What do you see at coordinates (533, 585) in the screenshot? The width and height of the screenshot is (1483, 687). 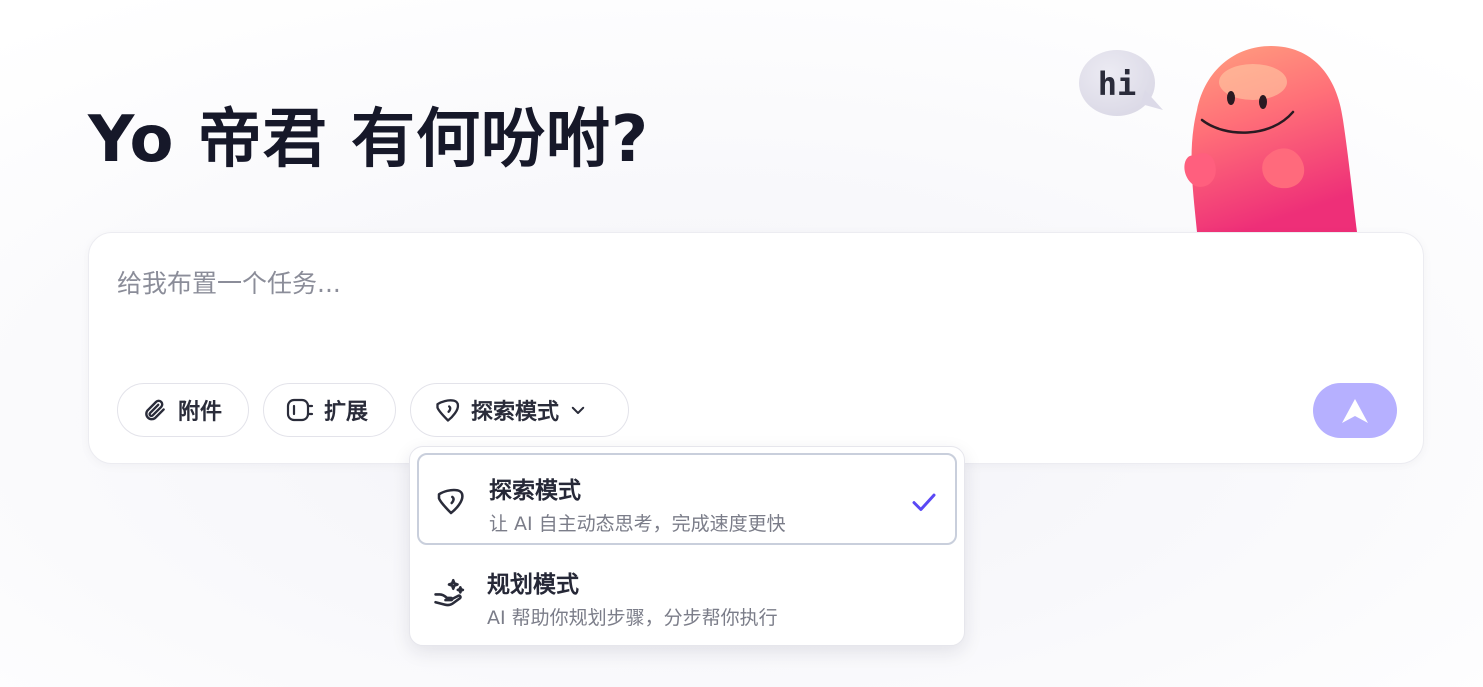 I see `mode-option-title: 规划模式` at bounding box center [533, 585].